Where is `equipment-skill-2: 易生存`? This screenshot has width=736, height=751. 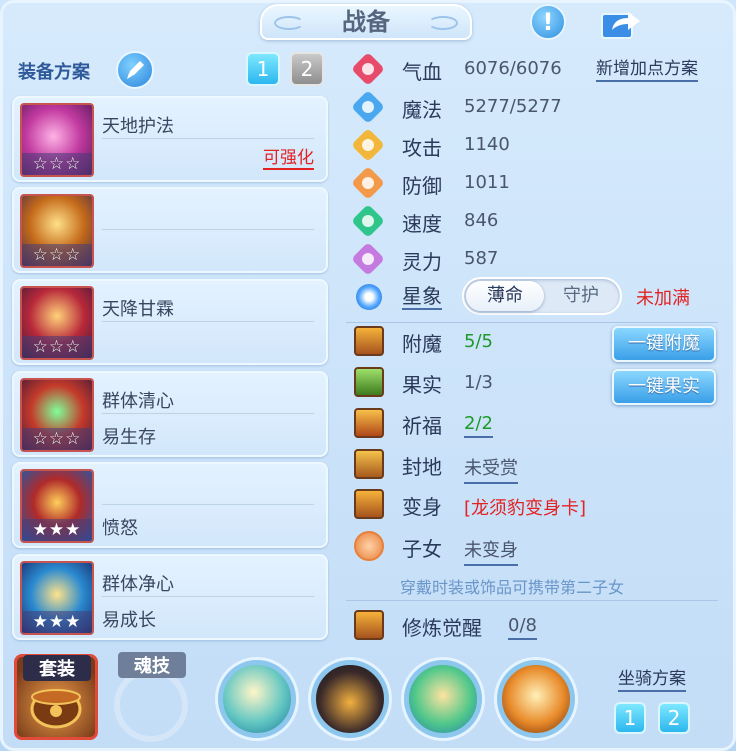
equipment-skill-2: 易生存 is located at coordinates (129, 437).